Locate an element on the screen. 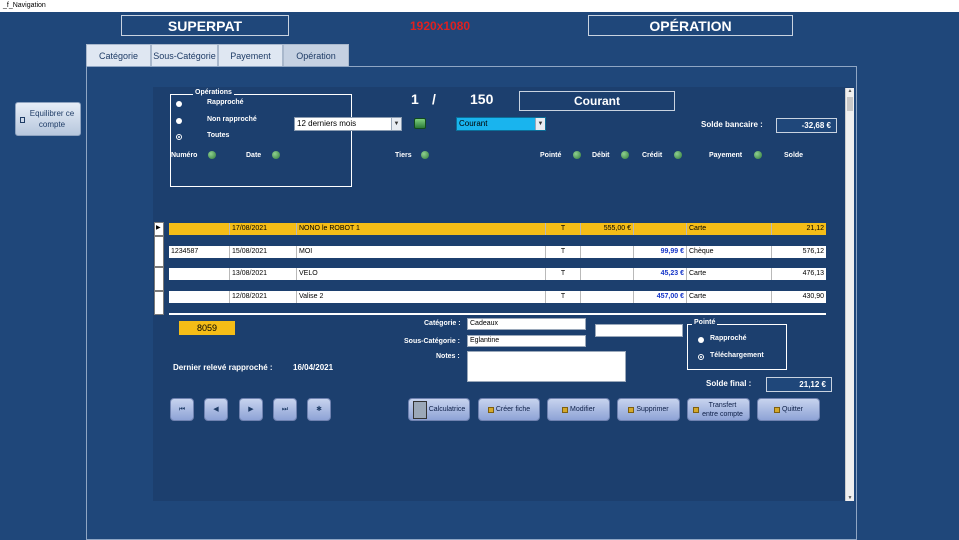  chevron-down-icon: ▼ is located at coordinates (396, 124).